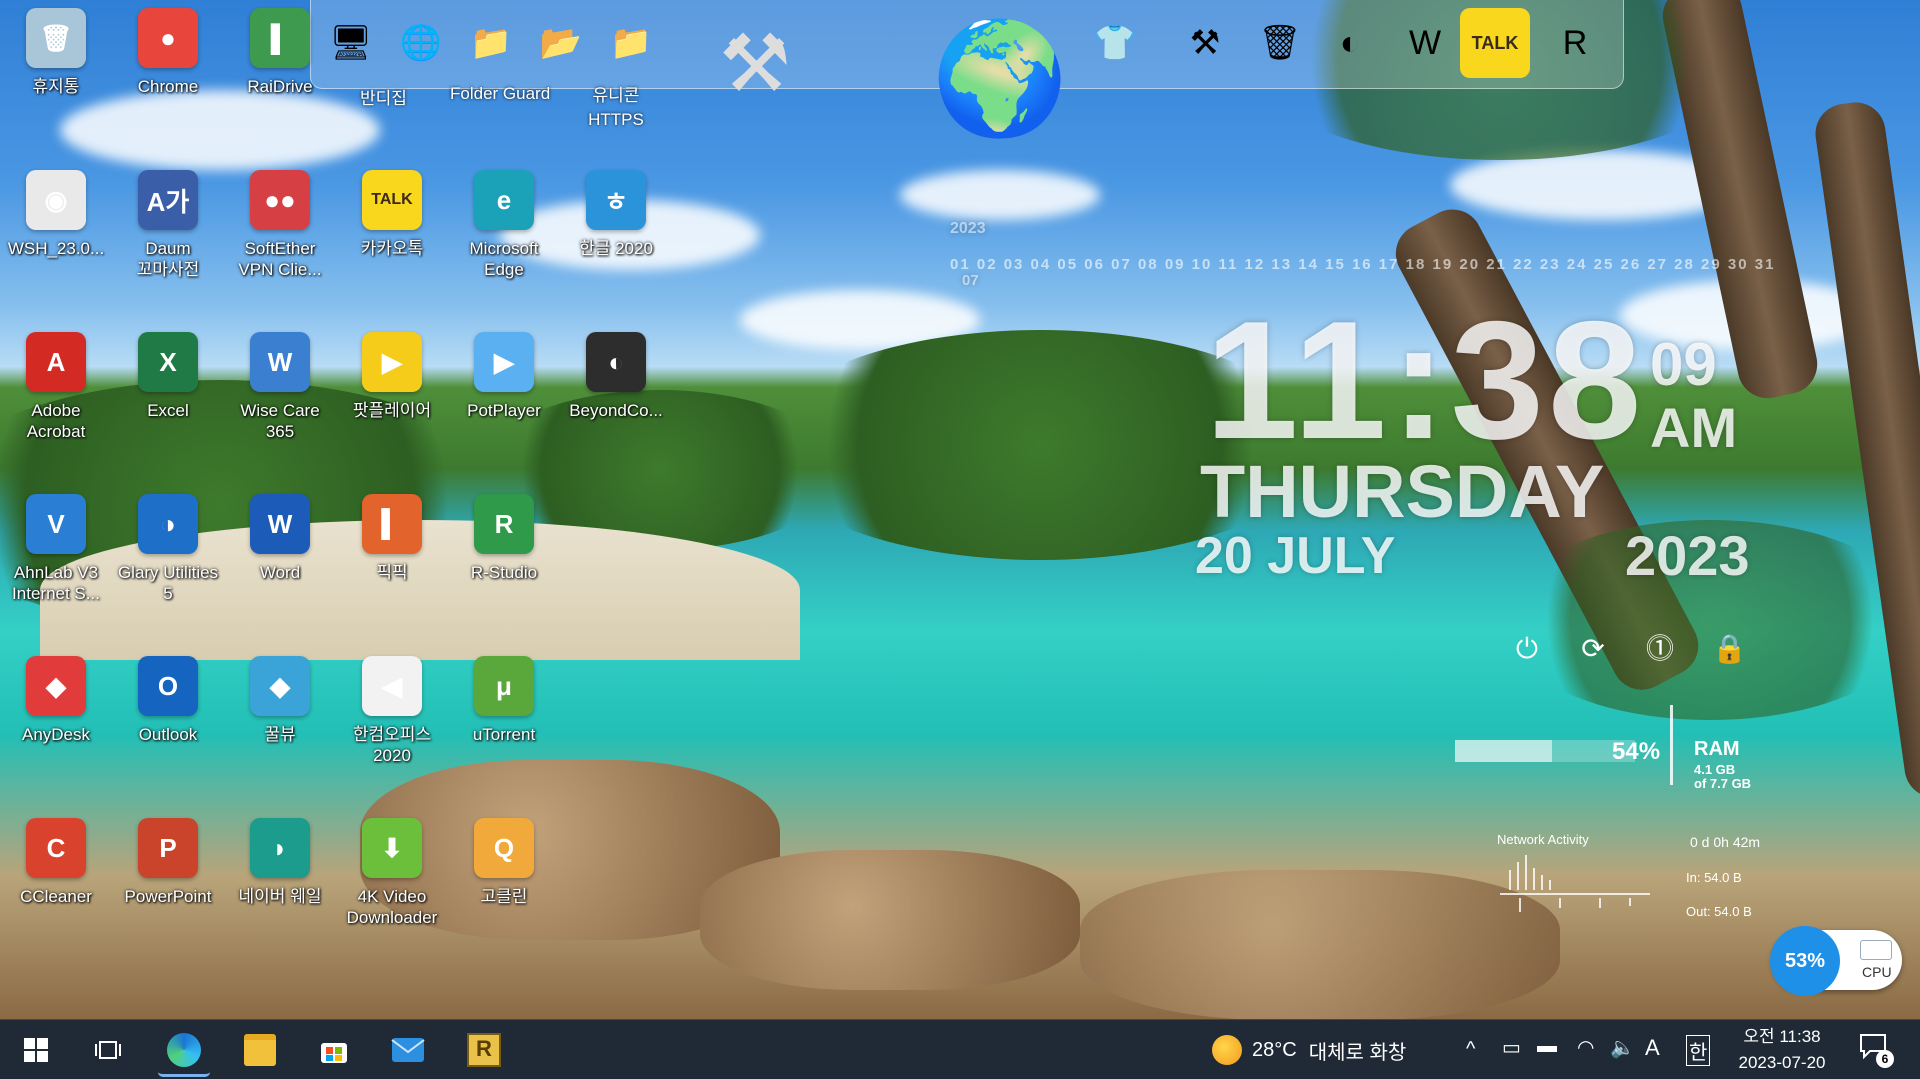  What do you see at coordinates (280, 572) in the screenshot?
I see `desktop-icon-label: Word` at bounding box center [280, 572].